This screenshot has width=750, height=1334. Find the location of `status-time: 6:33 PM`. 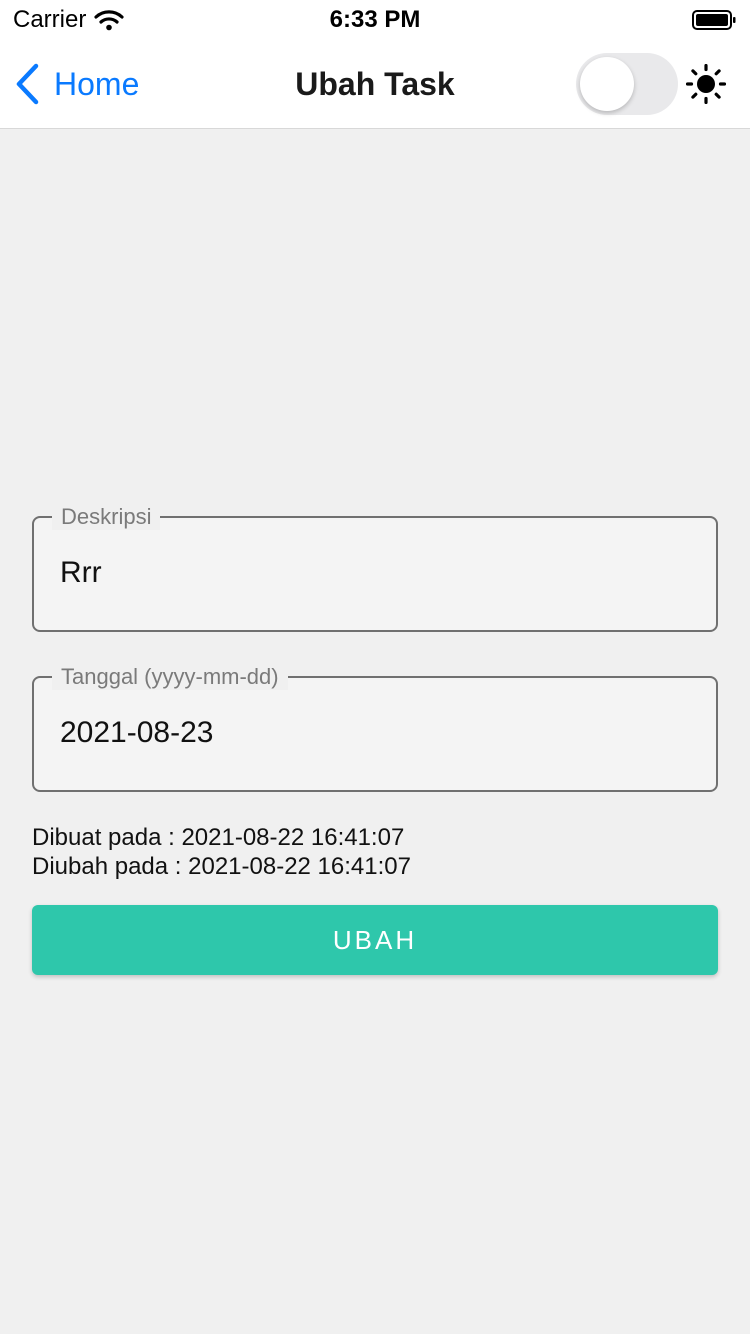

status-time: 6:33 PM is located at coordinates (375, 19).